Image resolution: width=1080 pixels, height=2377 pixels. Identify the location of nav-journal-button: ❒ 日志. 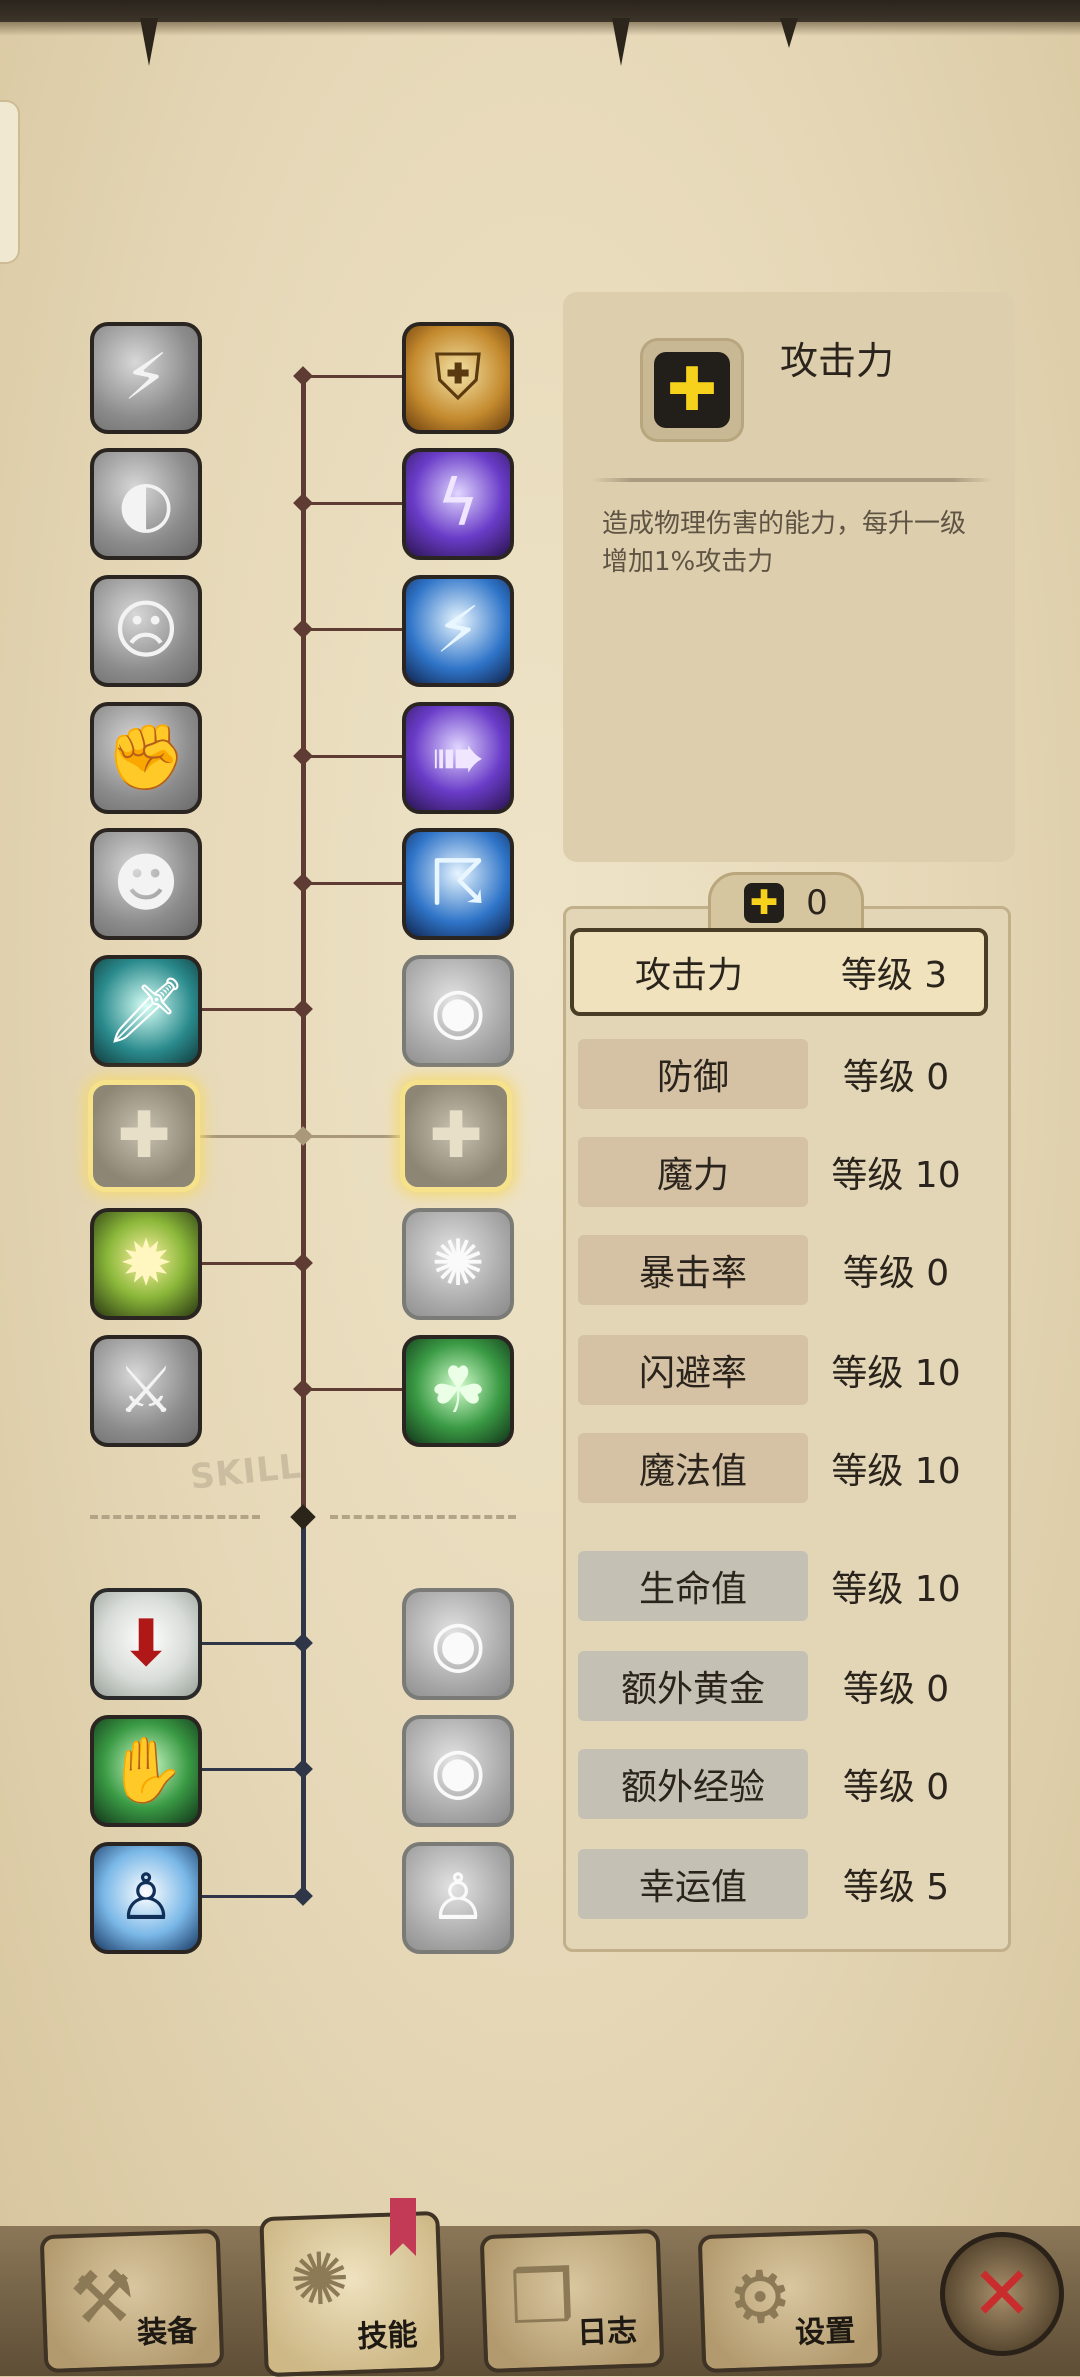
(572, 2301).